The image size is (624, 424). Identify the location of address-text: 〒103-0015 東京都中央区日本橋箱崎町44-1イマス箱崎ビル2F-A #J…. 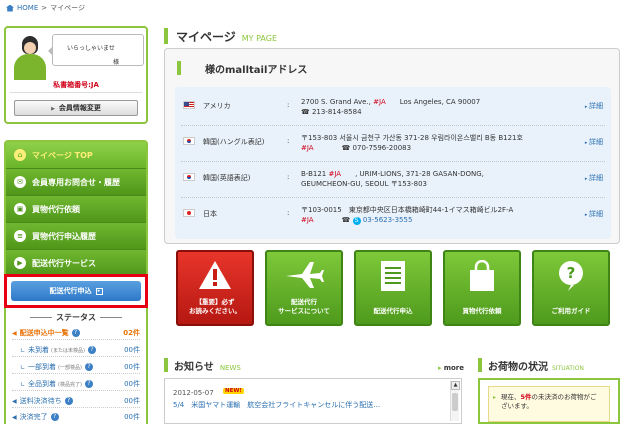
(431, 215).